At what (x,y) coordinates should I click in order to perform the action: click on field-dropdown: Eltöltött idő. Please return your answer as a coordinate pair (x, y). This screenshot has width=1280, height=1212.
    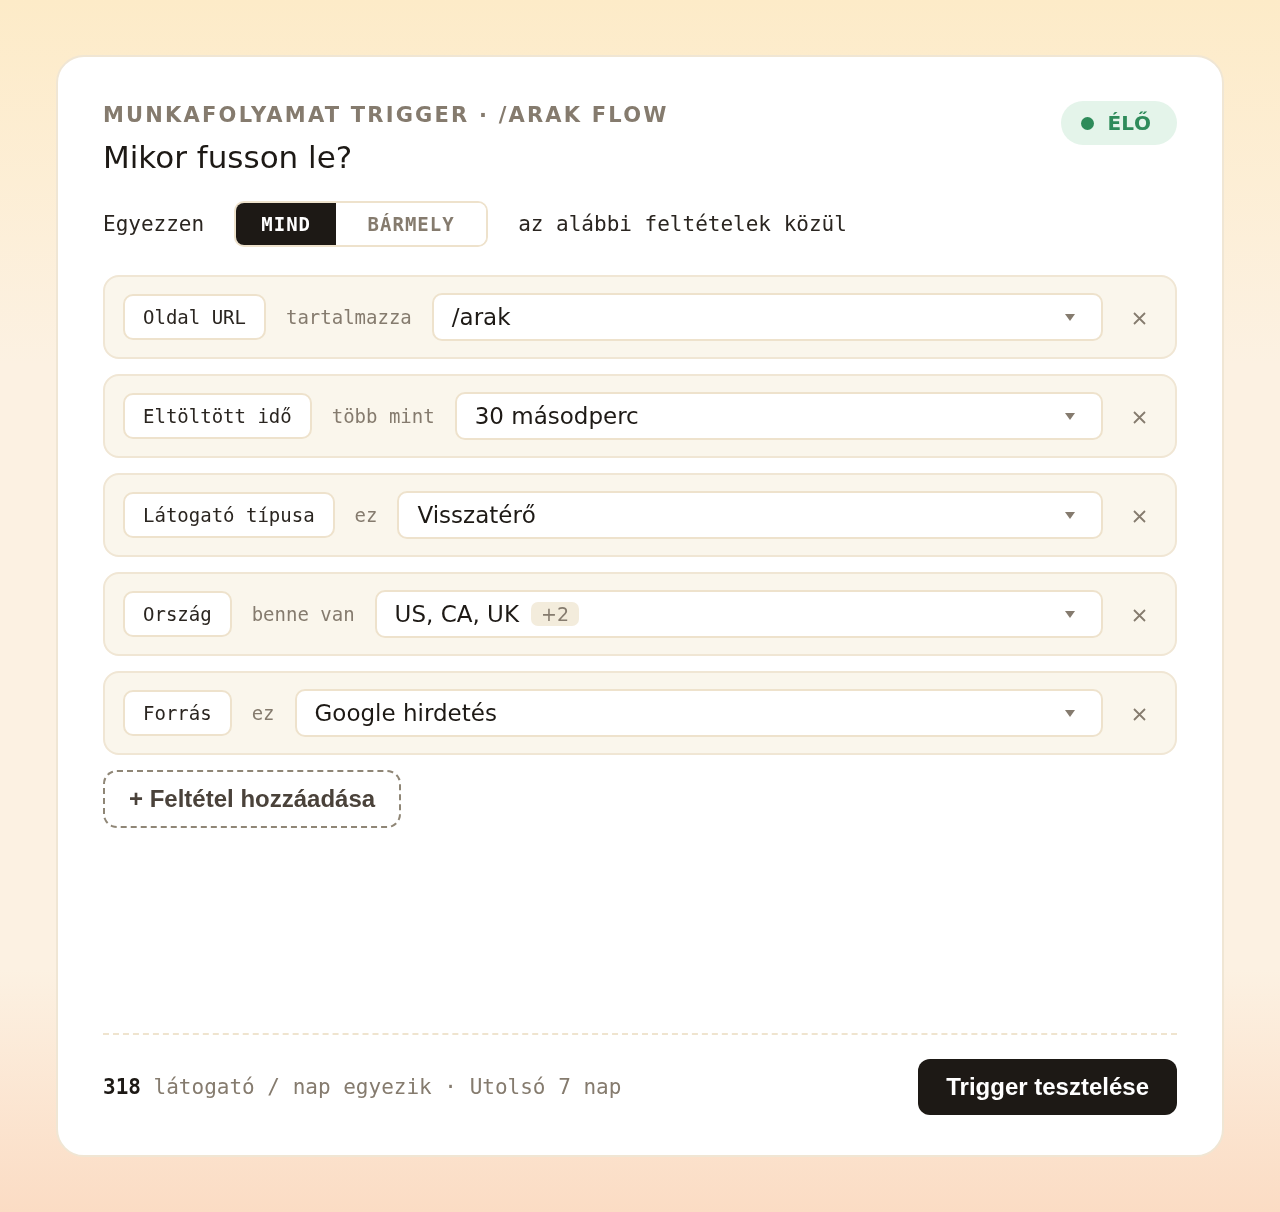
    Looking at the image, I should click on (217, 416).